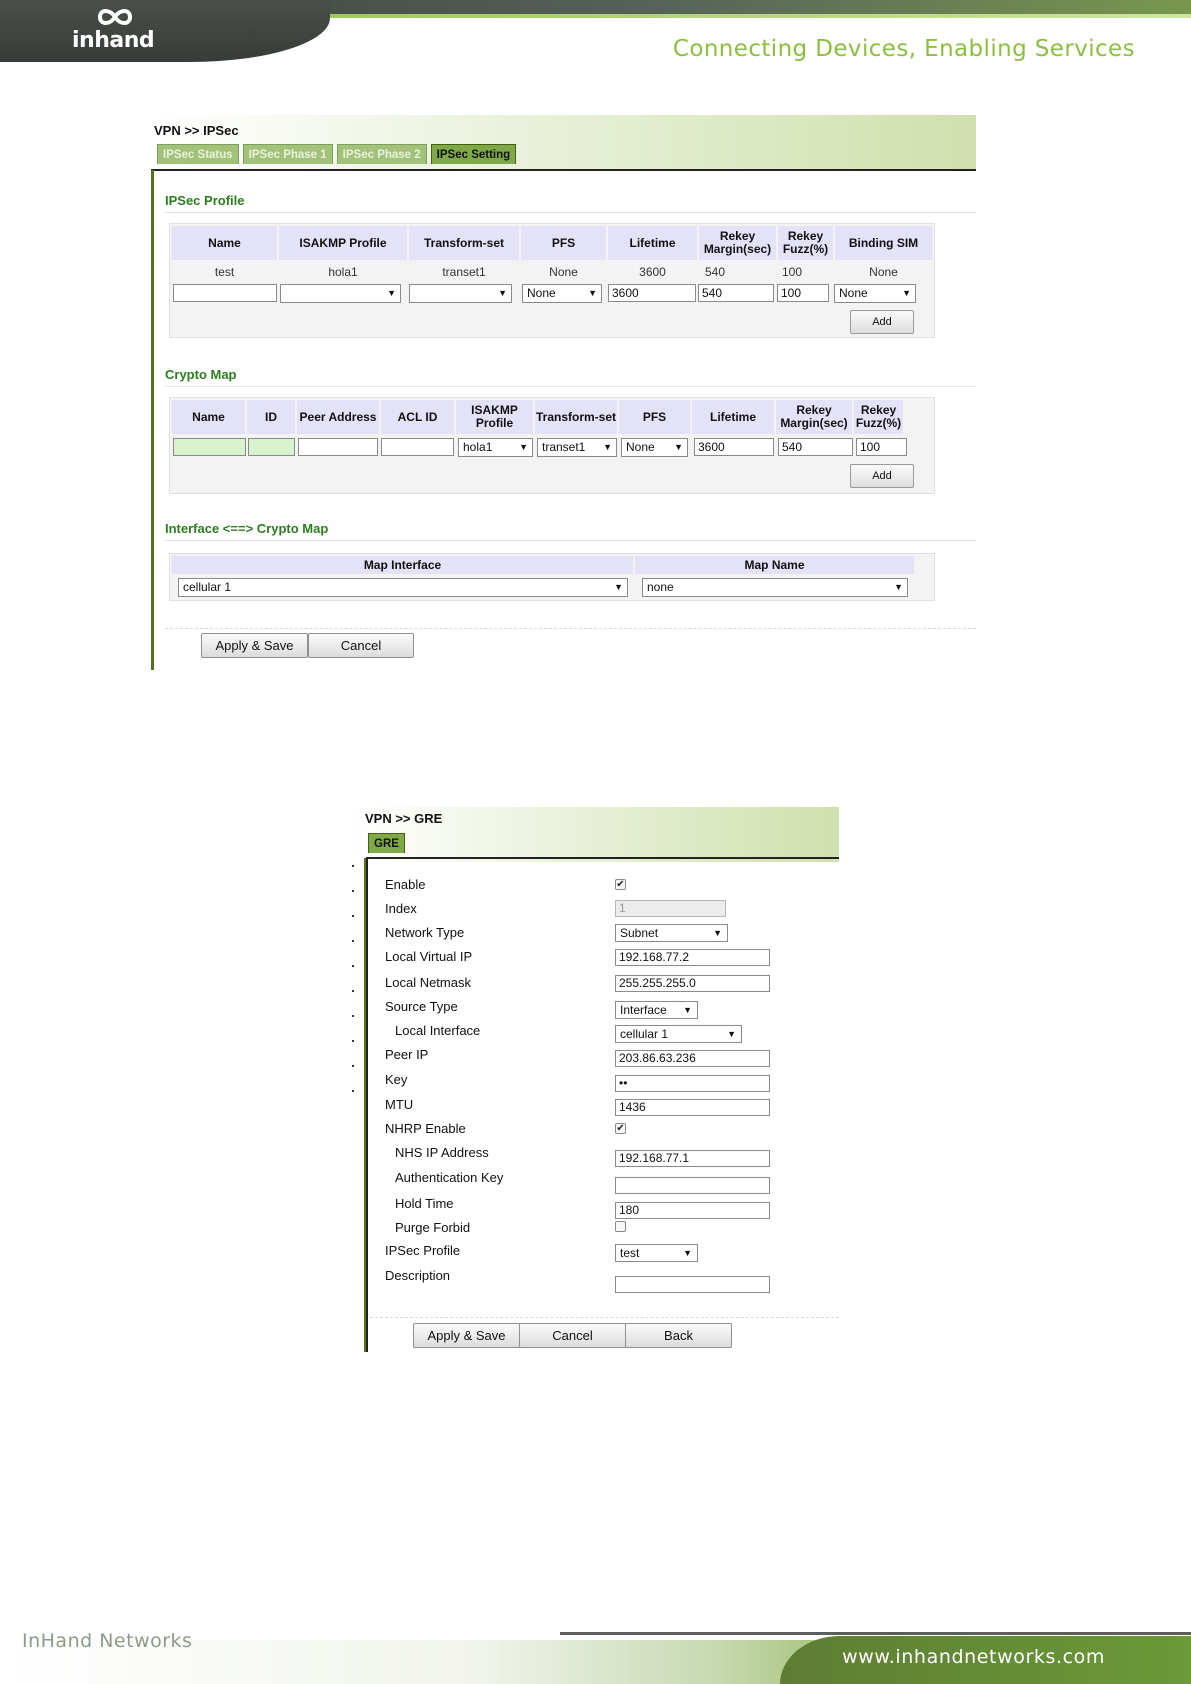 This screenshot has height=1684, width=1191. What do you see at coordinates (433, 1227) in the screenshot?
I see `purge-forbid-label: Purge Forbid` at bounding box center [433, 1227].